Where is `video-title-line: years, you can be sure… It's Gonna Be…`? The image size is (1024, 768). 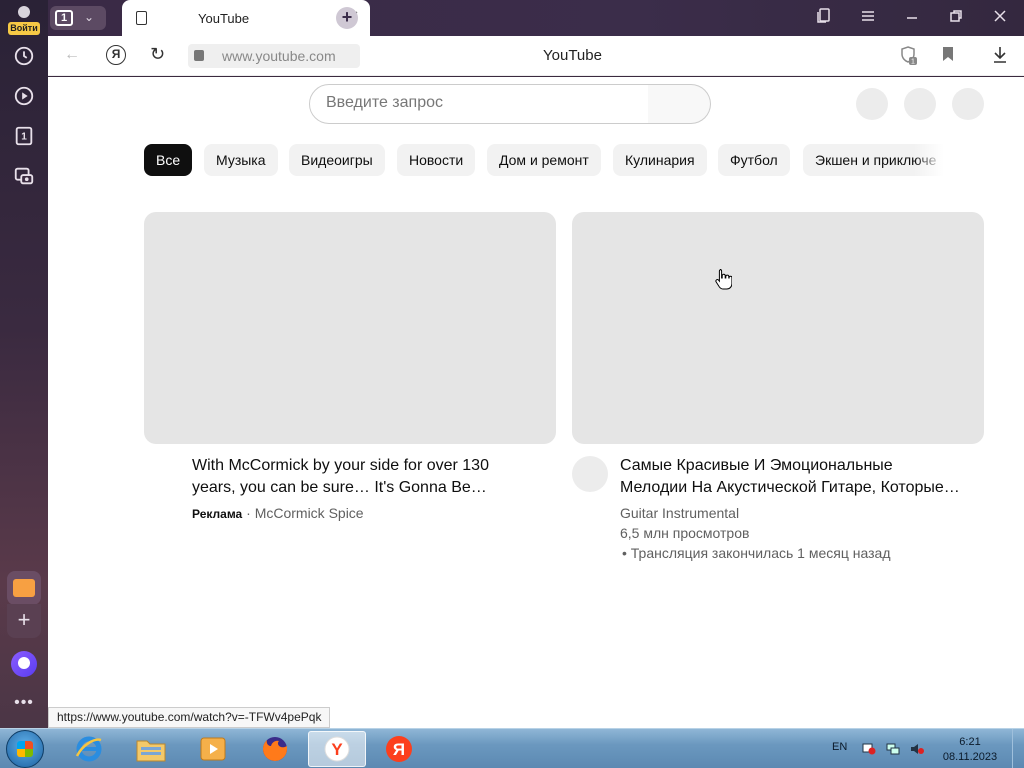 video-title-line: years, you can be sure… It's Gonna Be… is located at coordinates (339, 487).